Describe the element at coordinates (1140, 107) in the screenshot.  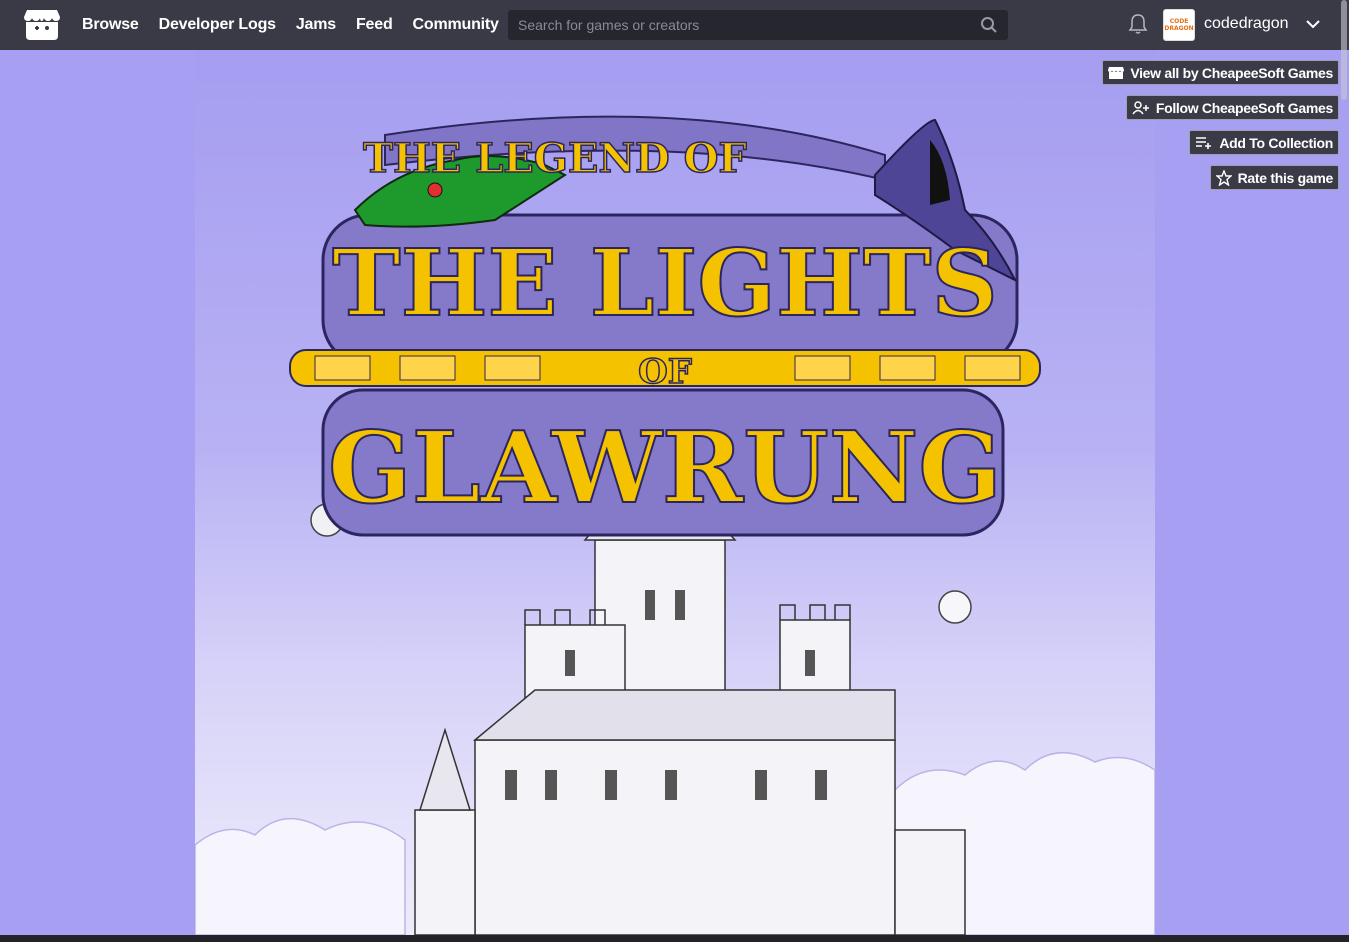
I see `add-user-icon` at that location.